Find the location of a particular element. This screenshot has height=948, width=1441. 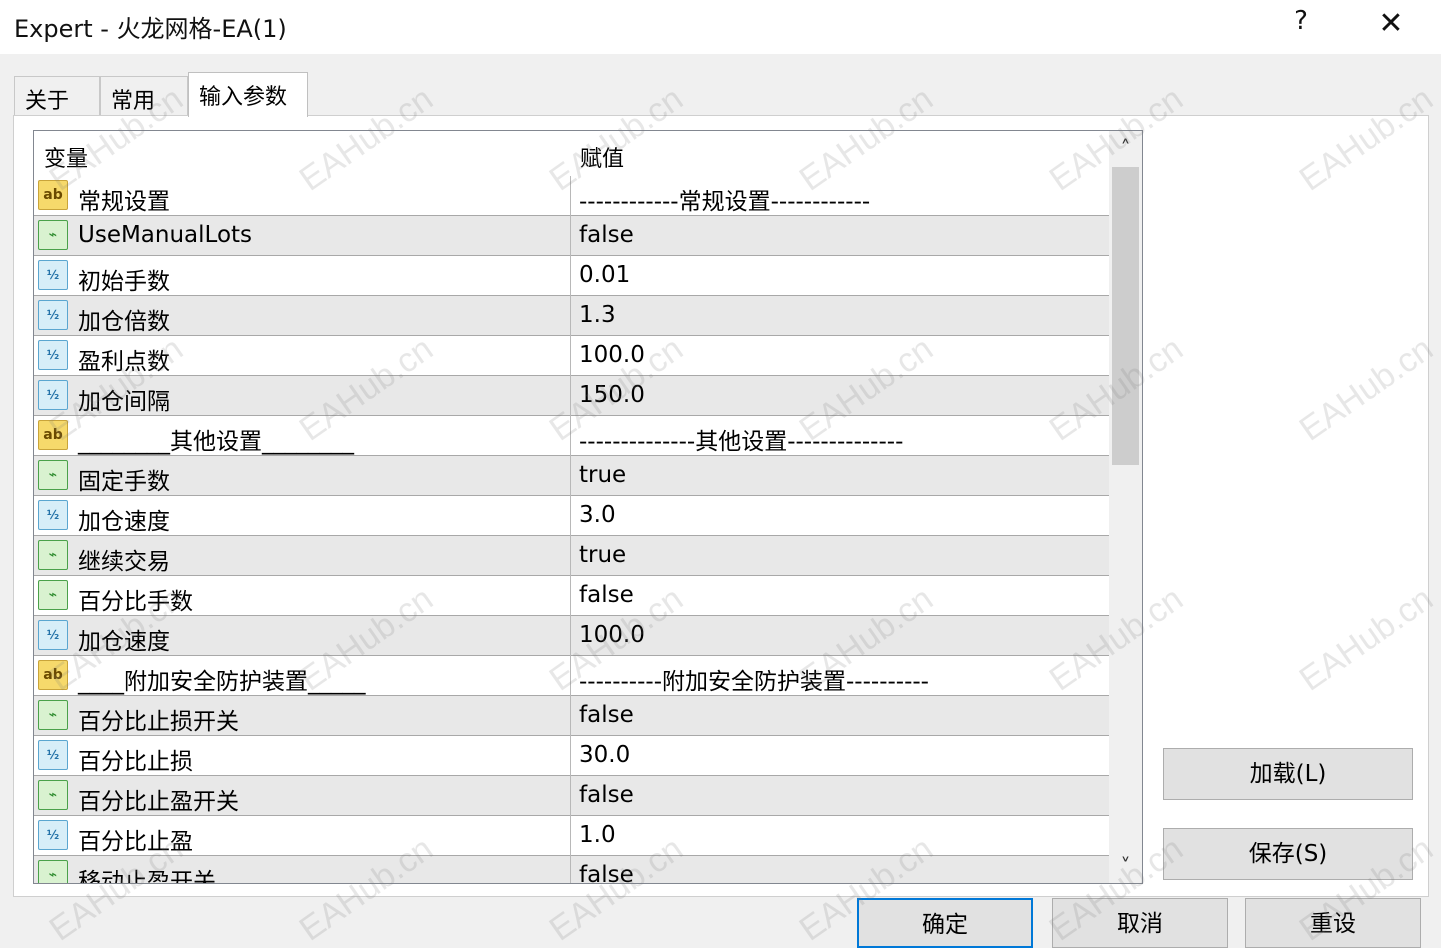

param-value: --------------其他设置-------------- is located at coordinates (741, 439).